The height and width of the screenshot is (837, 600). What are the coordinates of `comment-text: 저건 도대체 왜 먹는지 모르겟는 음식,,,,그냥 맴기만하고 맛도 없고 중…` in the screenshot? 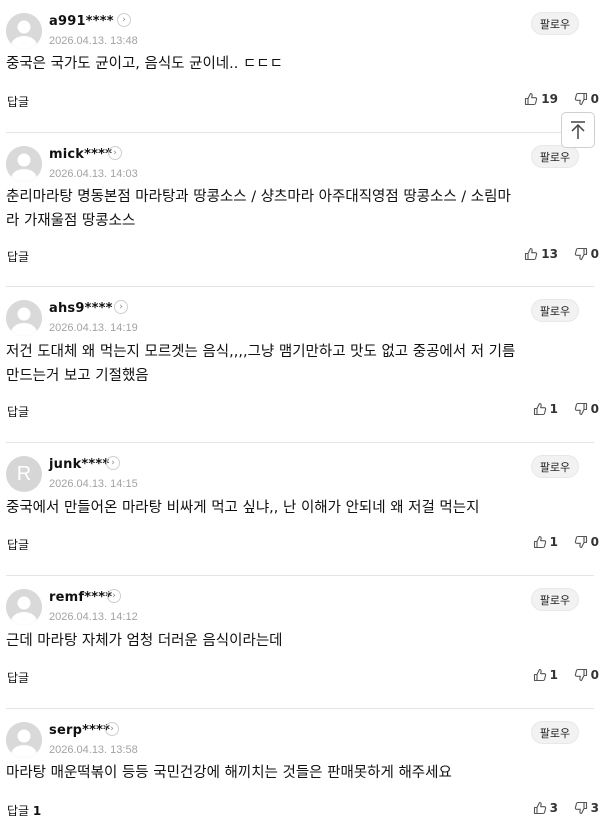 It's located at (261, 364).